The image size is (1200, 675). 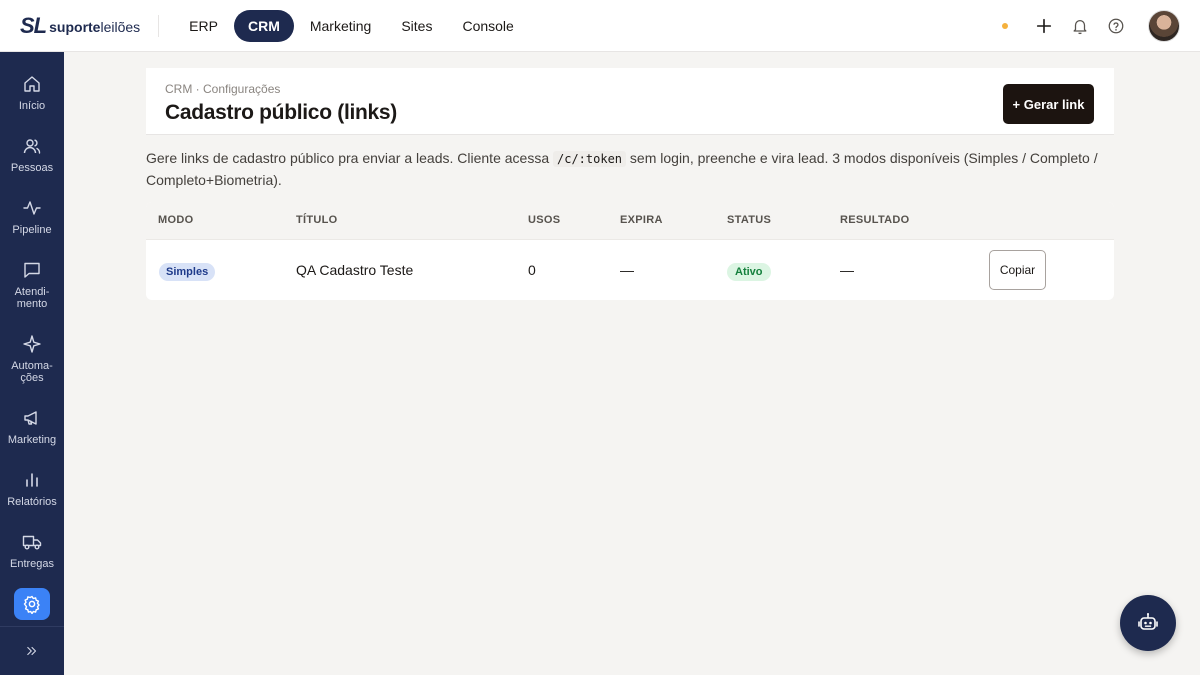 What do you see at coordinates (32, 298) in the screenshot?
I see `sidebar-item-label: Atendi- mento` at bounding box center [32, 298].